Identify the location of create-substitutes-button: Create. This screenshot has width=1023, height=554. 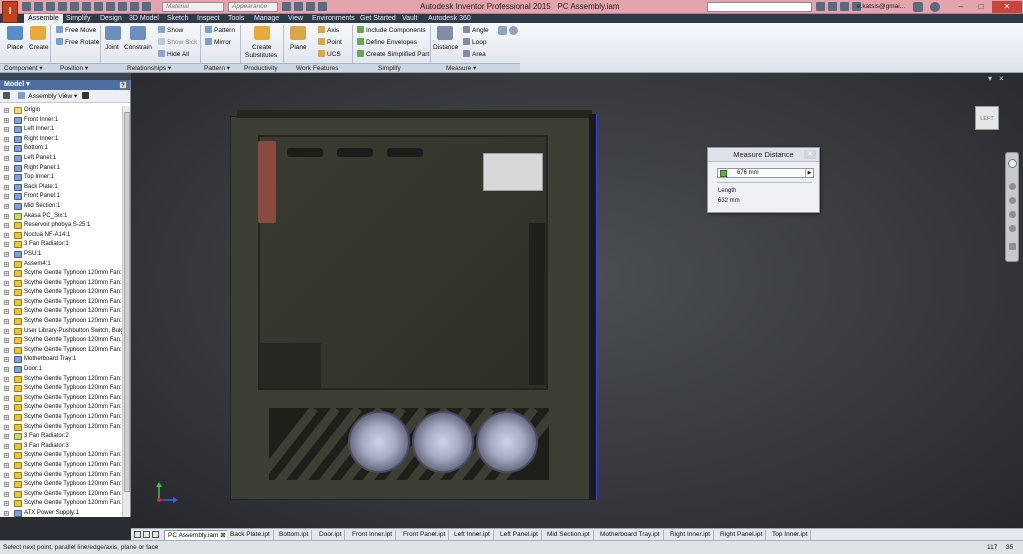
(262, 47).